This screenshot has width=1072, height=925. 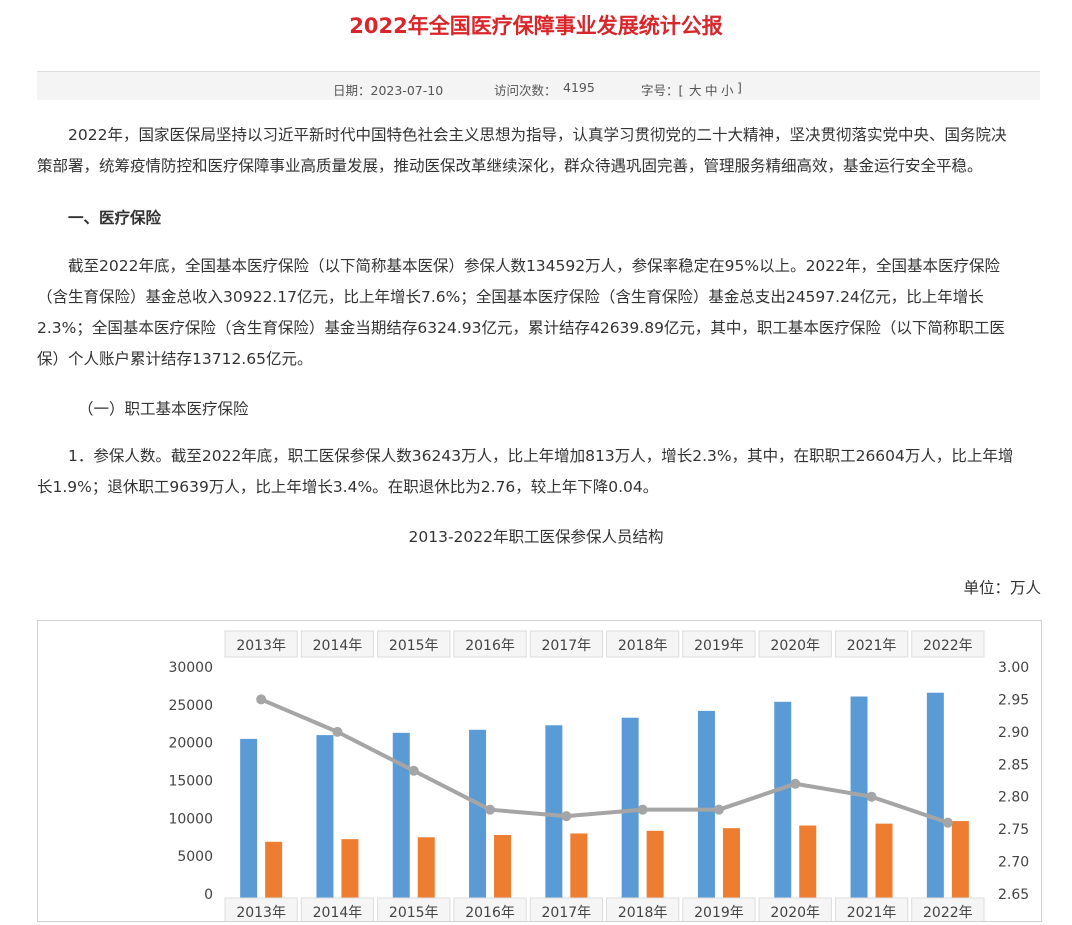 What do you see at coordinates (190, 744) in the screenshot?
I see `left-axis-tick-label: 20000` at bounding box center [190, 744].